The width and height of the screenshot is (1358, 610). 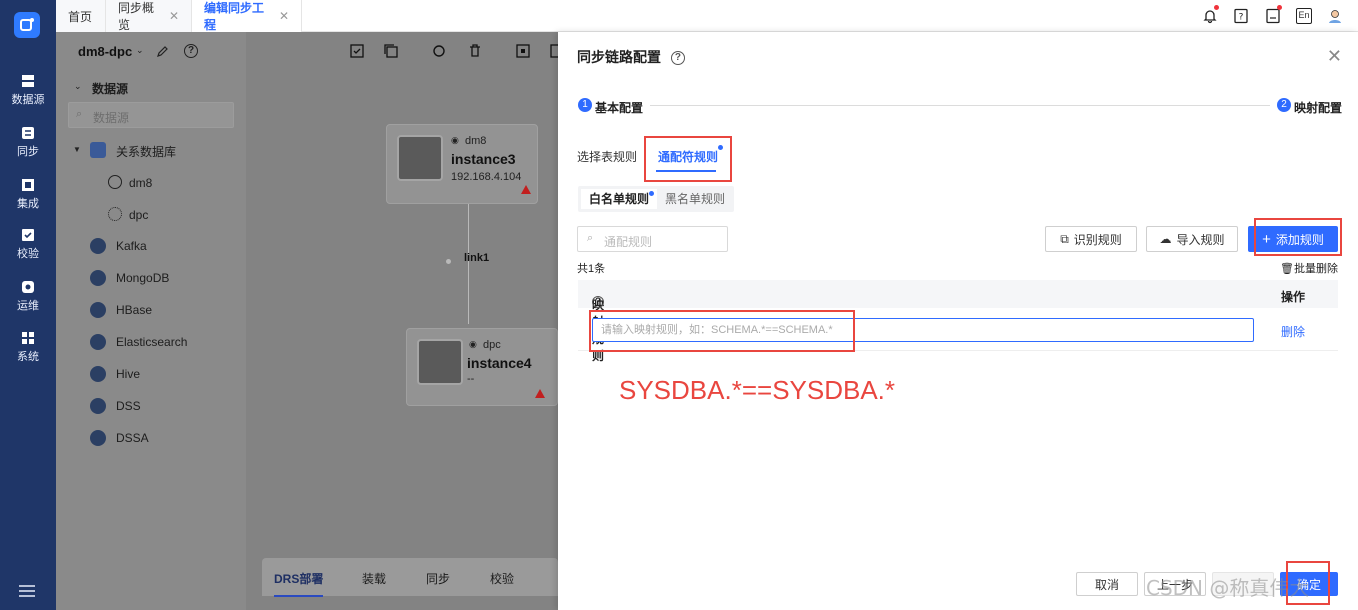 What do you see at coordinates (115, 214) in the screenshot?
I see `dpc-icon` at bounding box center [115, 214].